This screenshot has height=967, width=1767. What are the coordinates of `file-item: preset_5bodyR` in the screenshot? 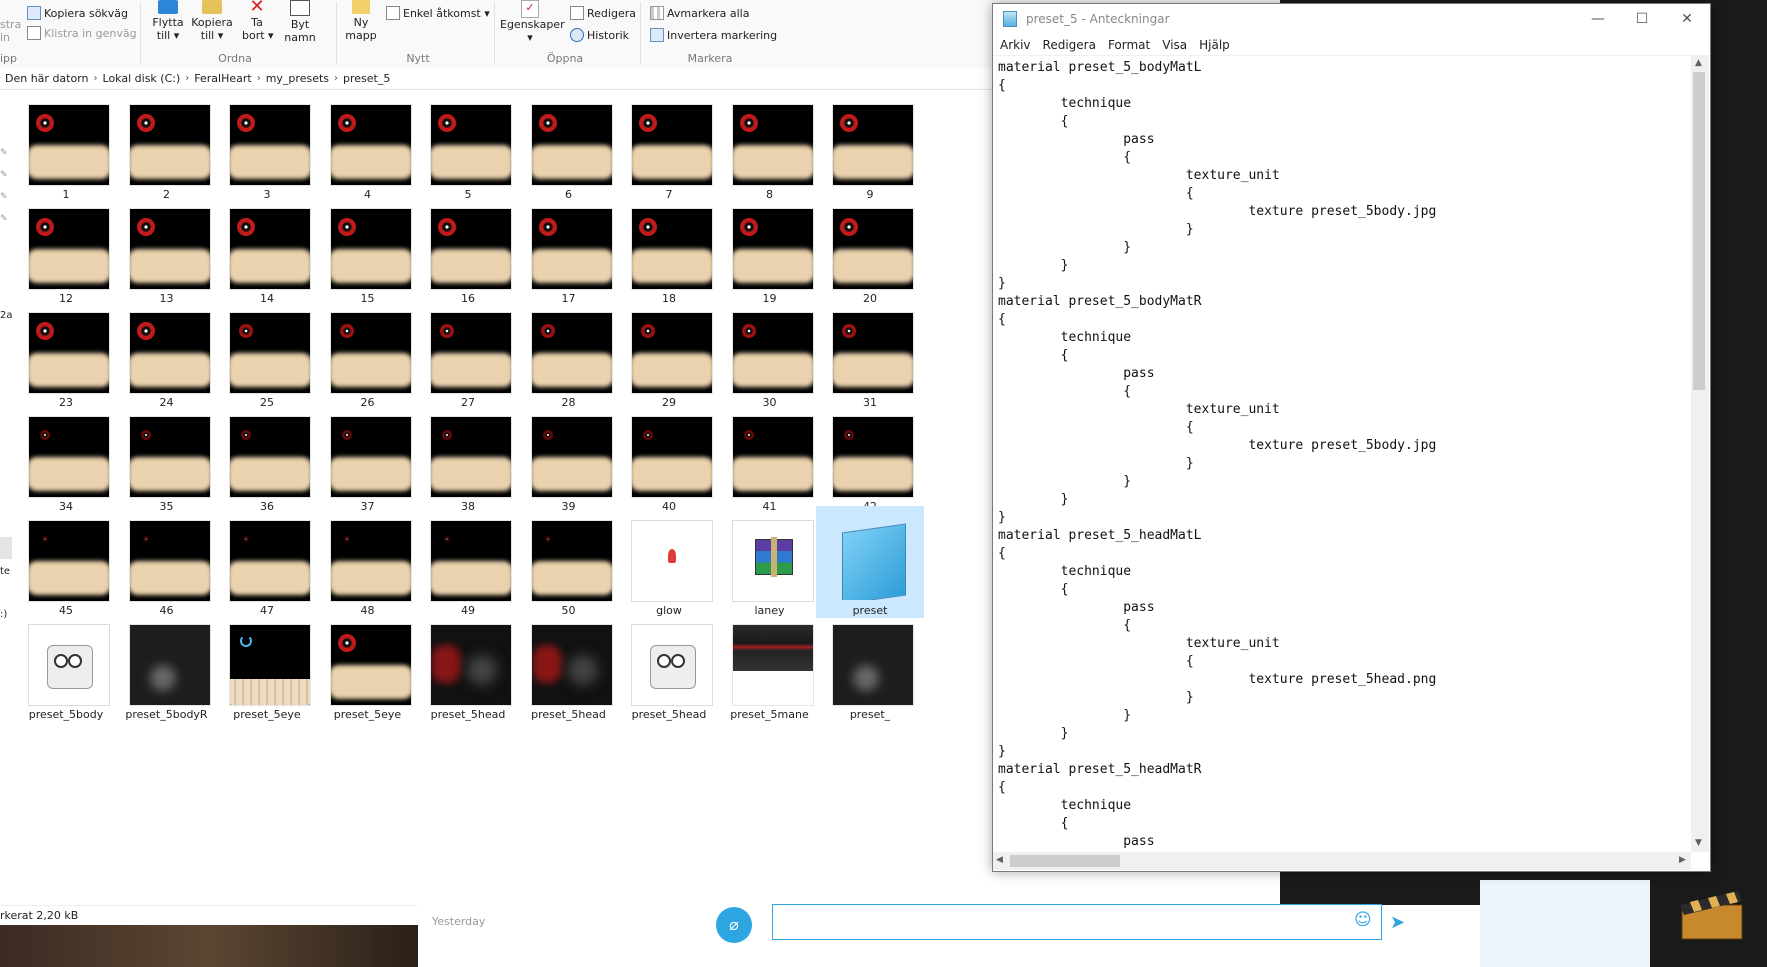 It's located at (167, 666).